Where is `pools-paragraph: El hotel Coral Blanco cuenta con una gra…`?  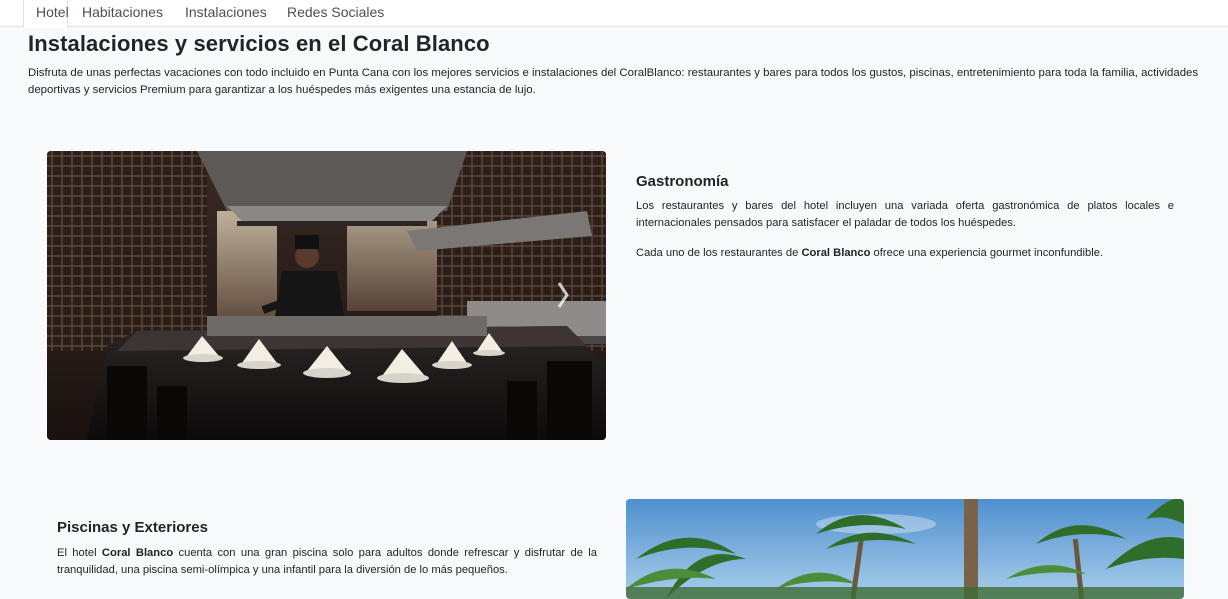
pools-paragraph: El hotel Coral Blanco cuenta con una gra… is located at coordinates (327, 562).